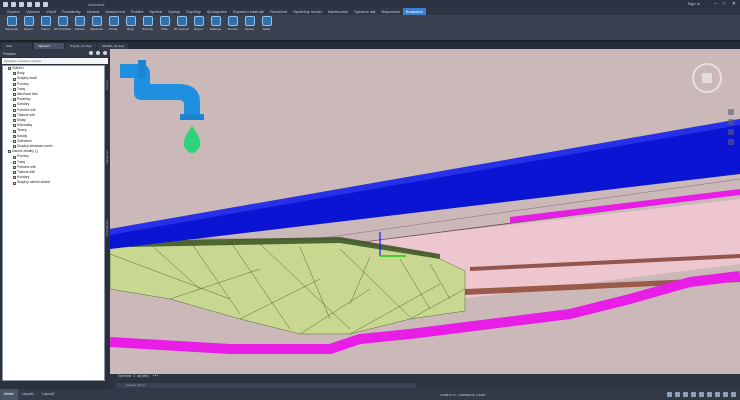 Image resolution: width=740 pixels, height=400 pixels. Describe the element at coordinates (181, 23) in the screenshot. I see `ribbon-button: 3D Výchozí` at that location.